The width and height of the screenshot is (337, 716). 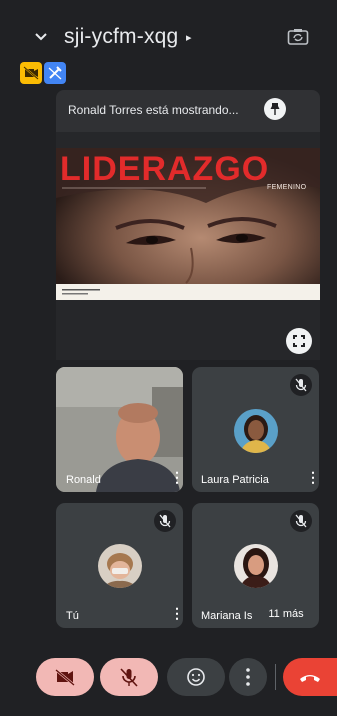 I want to click on participant-name: Ronald, so click(x=83, y=480).